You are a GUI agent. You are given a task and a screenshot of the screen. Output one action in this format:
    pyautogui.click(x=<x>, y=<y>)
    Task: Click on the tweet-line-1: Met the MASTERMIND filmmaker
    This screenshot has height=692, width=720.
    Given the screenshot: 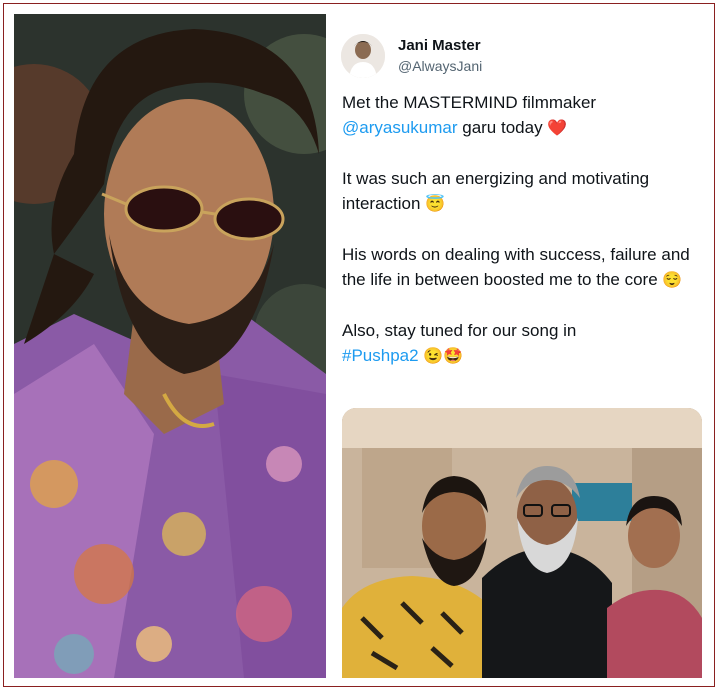 What is the action you would take?
    pyautogui.click(x=469, y=102)
    